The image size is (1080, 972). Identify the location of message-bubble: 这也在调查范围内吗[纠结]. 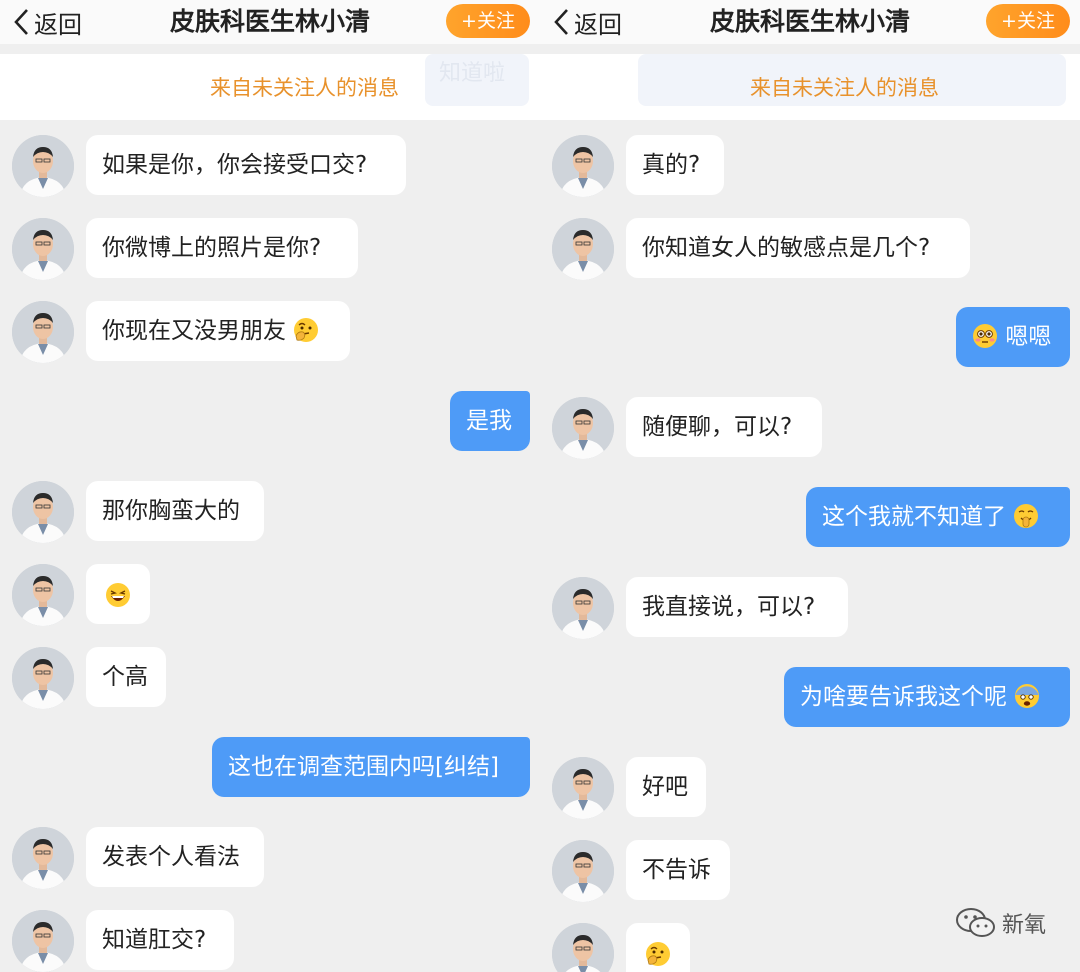
(371, 767).